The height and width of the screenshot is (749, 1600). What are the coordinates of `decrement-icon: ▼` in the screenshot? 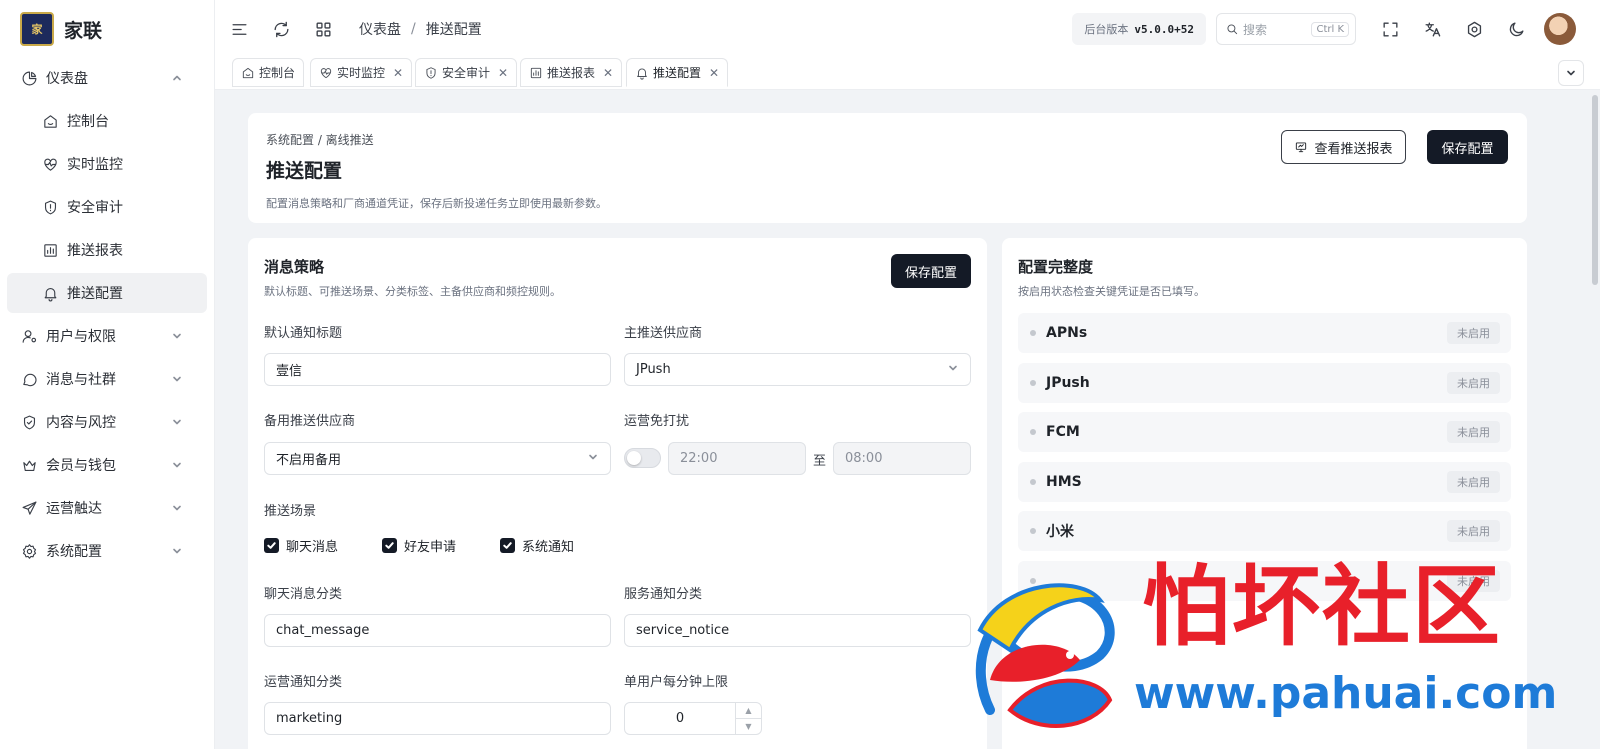 It's located at (748, 726).